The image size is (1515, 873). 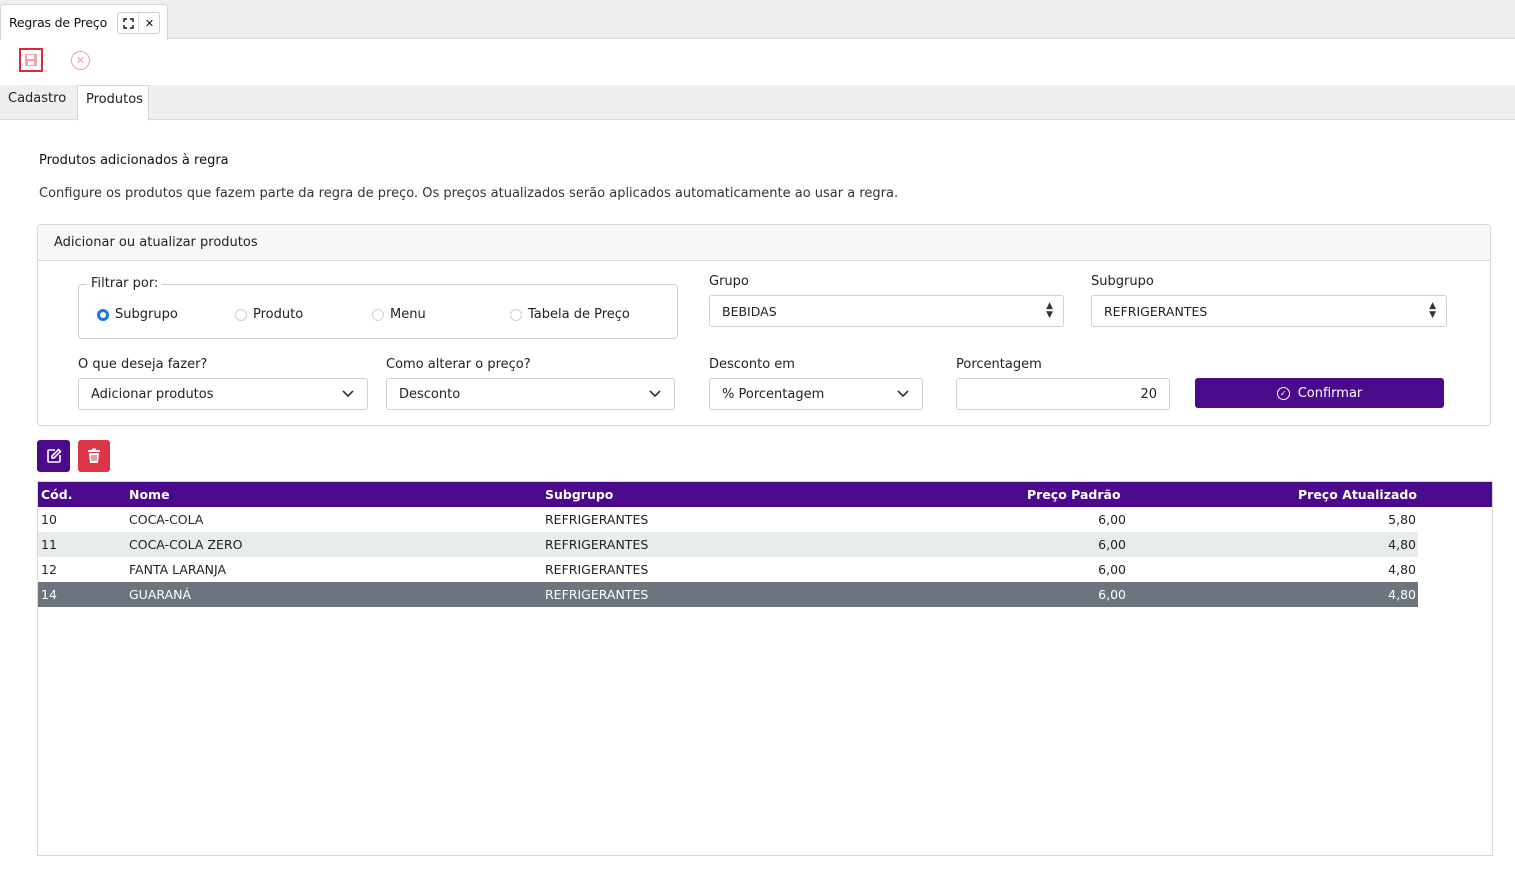 What do you see at coordinates (408, 314) in the screenshot?
I see `radio-label: Menu` at bounding box center [408, 314].